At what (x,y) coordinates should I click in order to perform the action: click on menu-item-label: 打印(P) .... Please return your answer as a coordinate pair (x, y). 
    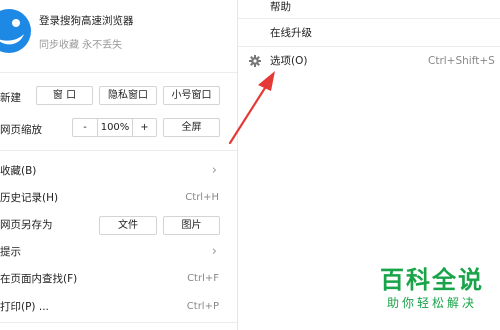
    Looking at the image, I should click on (24, 307).